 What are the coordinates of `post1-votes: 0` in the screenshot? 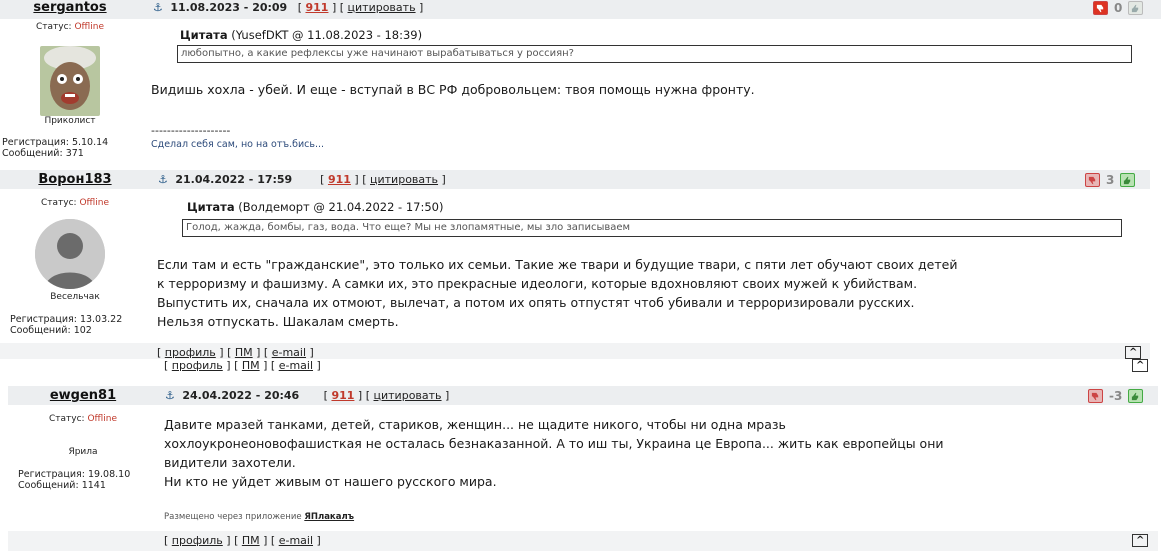 It's located at (1118, 8).